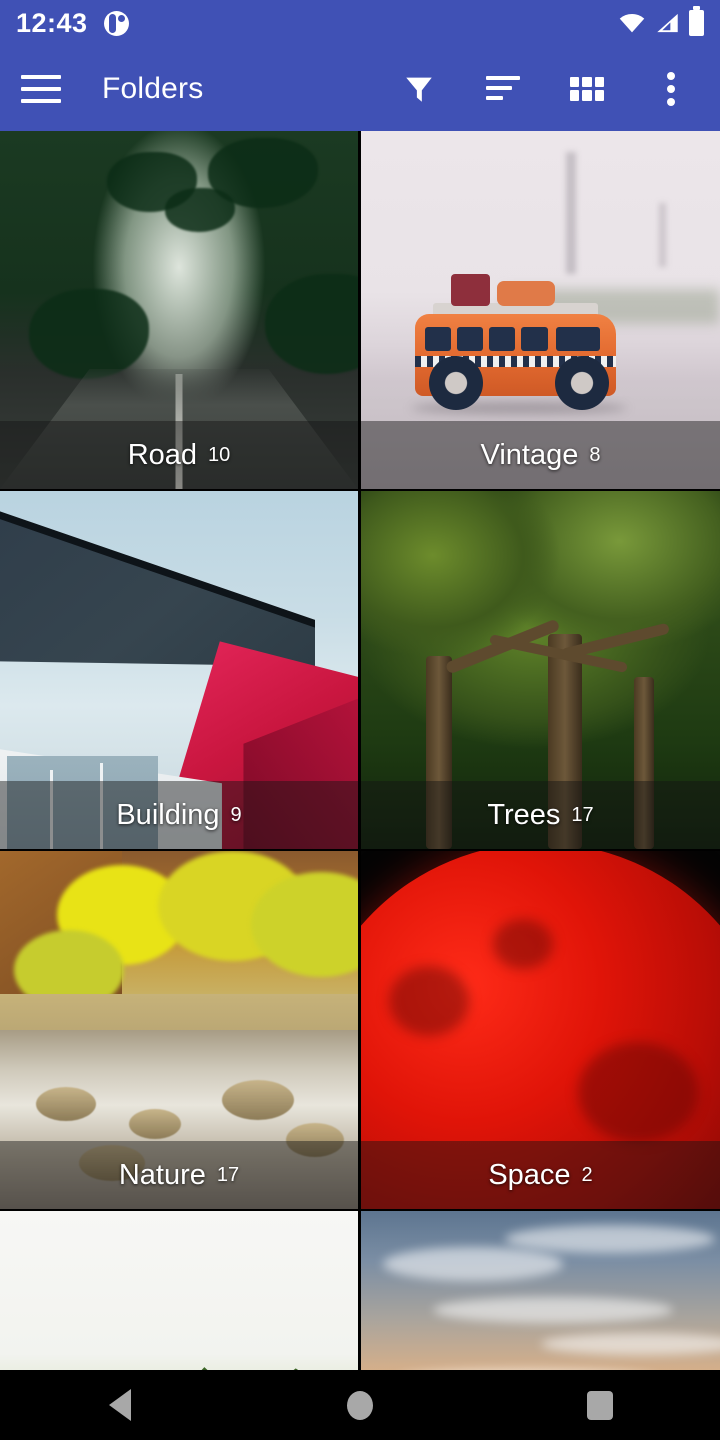 The height and width of the screenshot is (1440, 720). I want to click on folder-tile-vintage: Vintage 8, so click(540, 310).